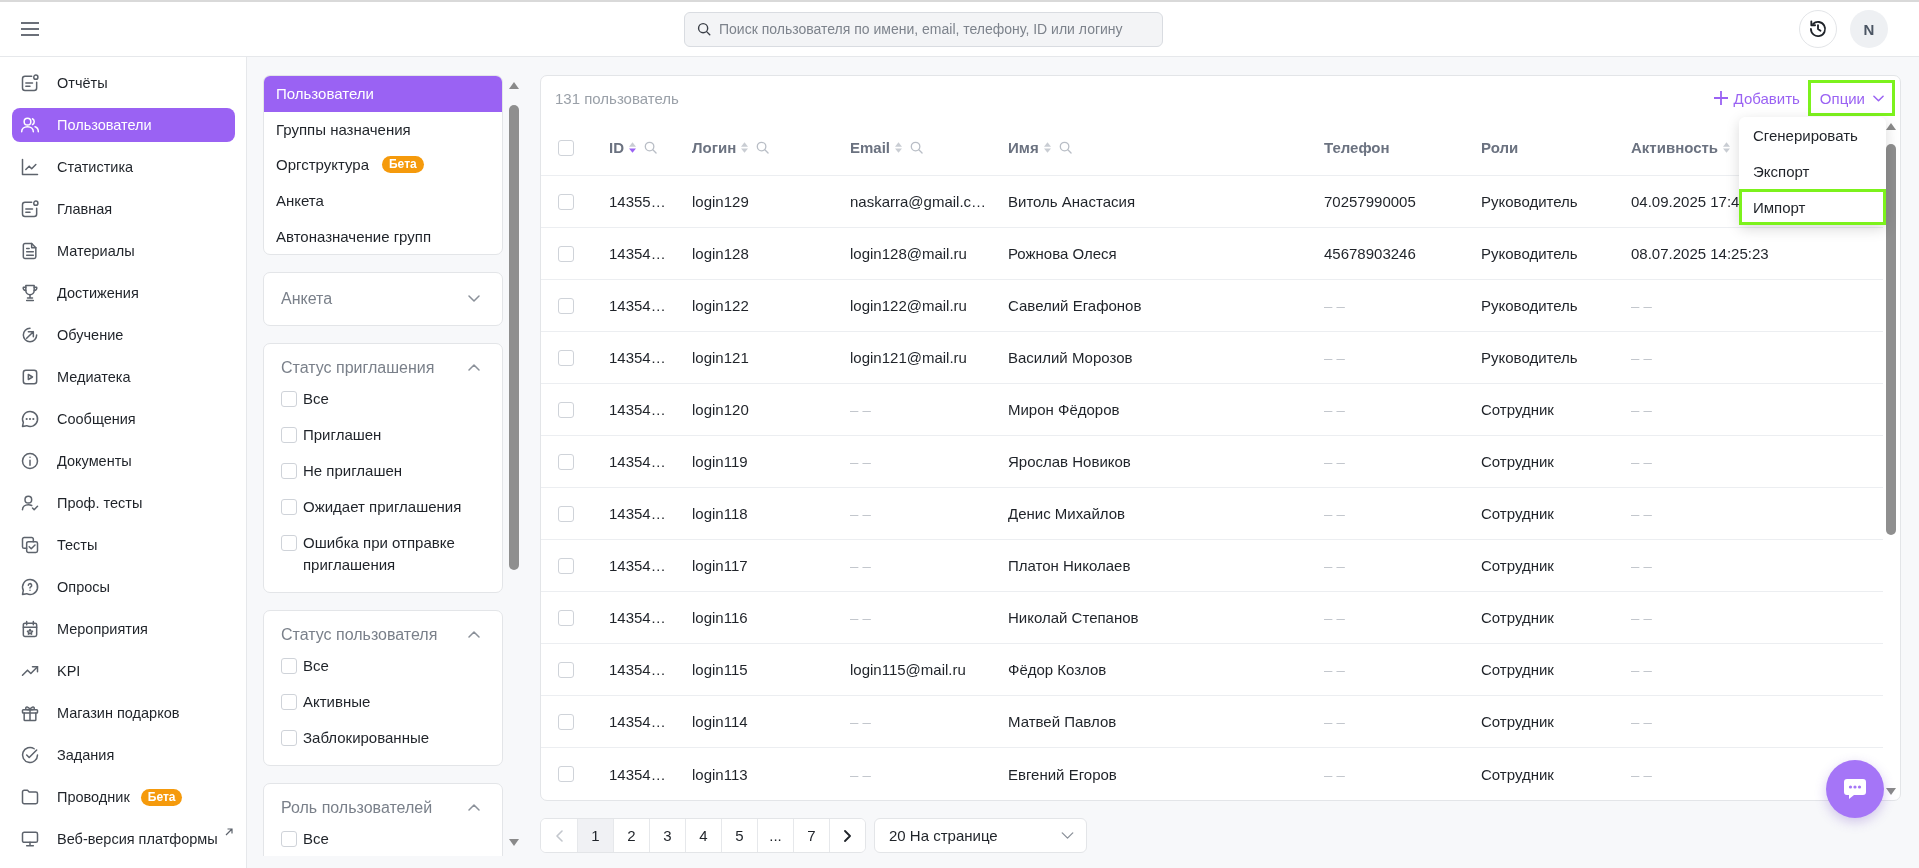 The width and height of the screenshot is (1919, 868). Describe the element at coordinates (980, 835) in the screenshot. I see `per-page-select: 20 На странице` at that location.